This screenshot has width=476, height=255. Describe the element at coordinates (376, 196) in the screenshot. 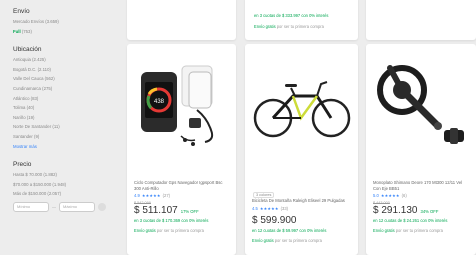

I see `rating-value: 5.0` at that location.